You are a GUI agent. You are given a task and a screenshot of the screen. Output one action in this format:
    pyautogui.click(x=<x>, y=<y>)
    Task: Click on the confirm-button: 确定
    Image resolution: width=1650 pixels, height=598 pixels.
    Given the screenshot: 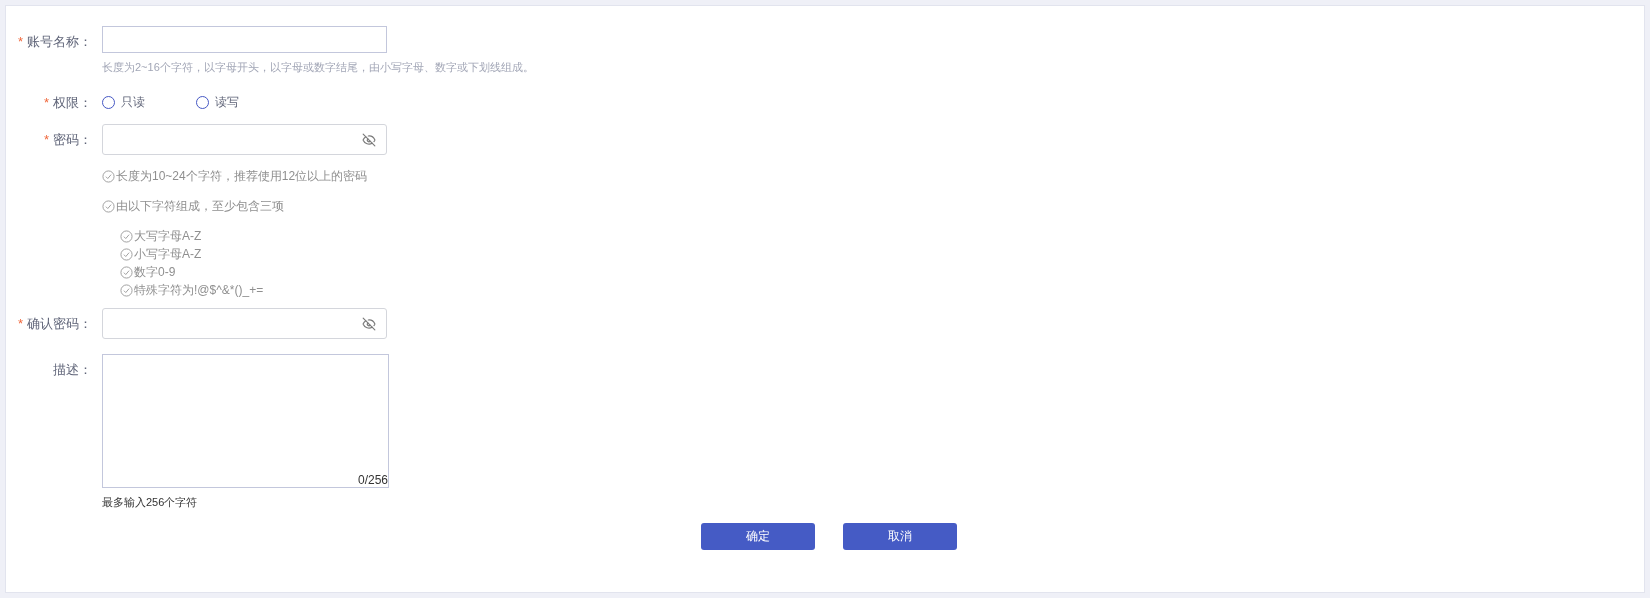 What is the action you would take?
    pyautogui.click(x=758, y=536)
    